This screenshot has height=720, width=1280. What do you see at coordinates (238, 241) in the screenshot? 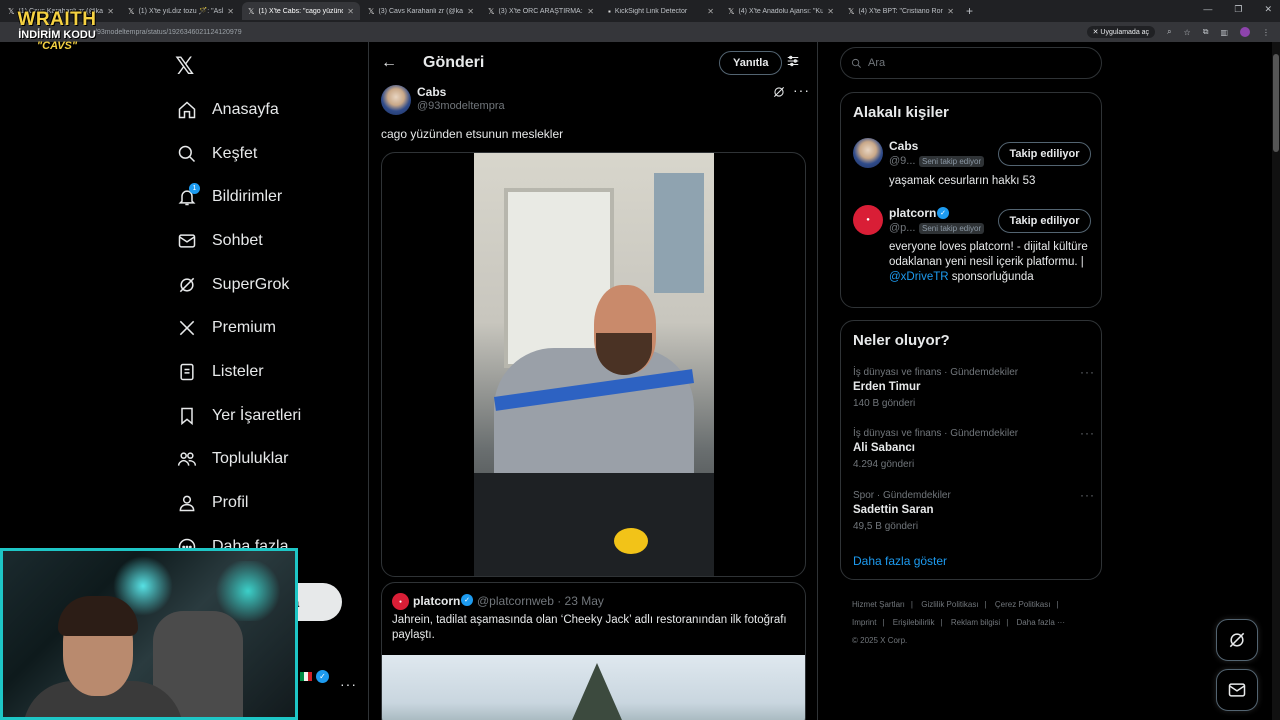
I see `sidebar-item-chat: Sohbet` at bounding box center [238, 241].